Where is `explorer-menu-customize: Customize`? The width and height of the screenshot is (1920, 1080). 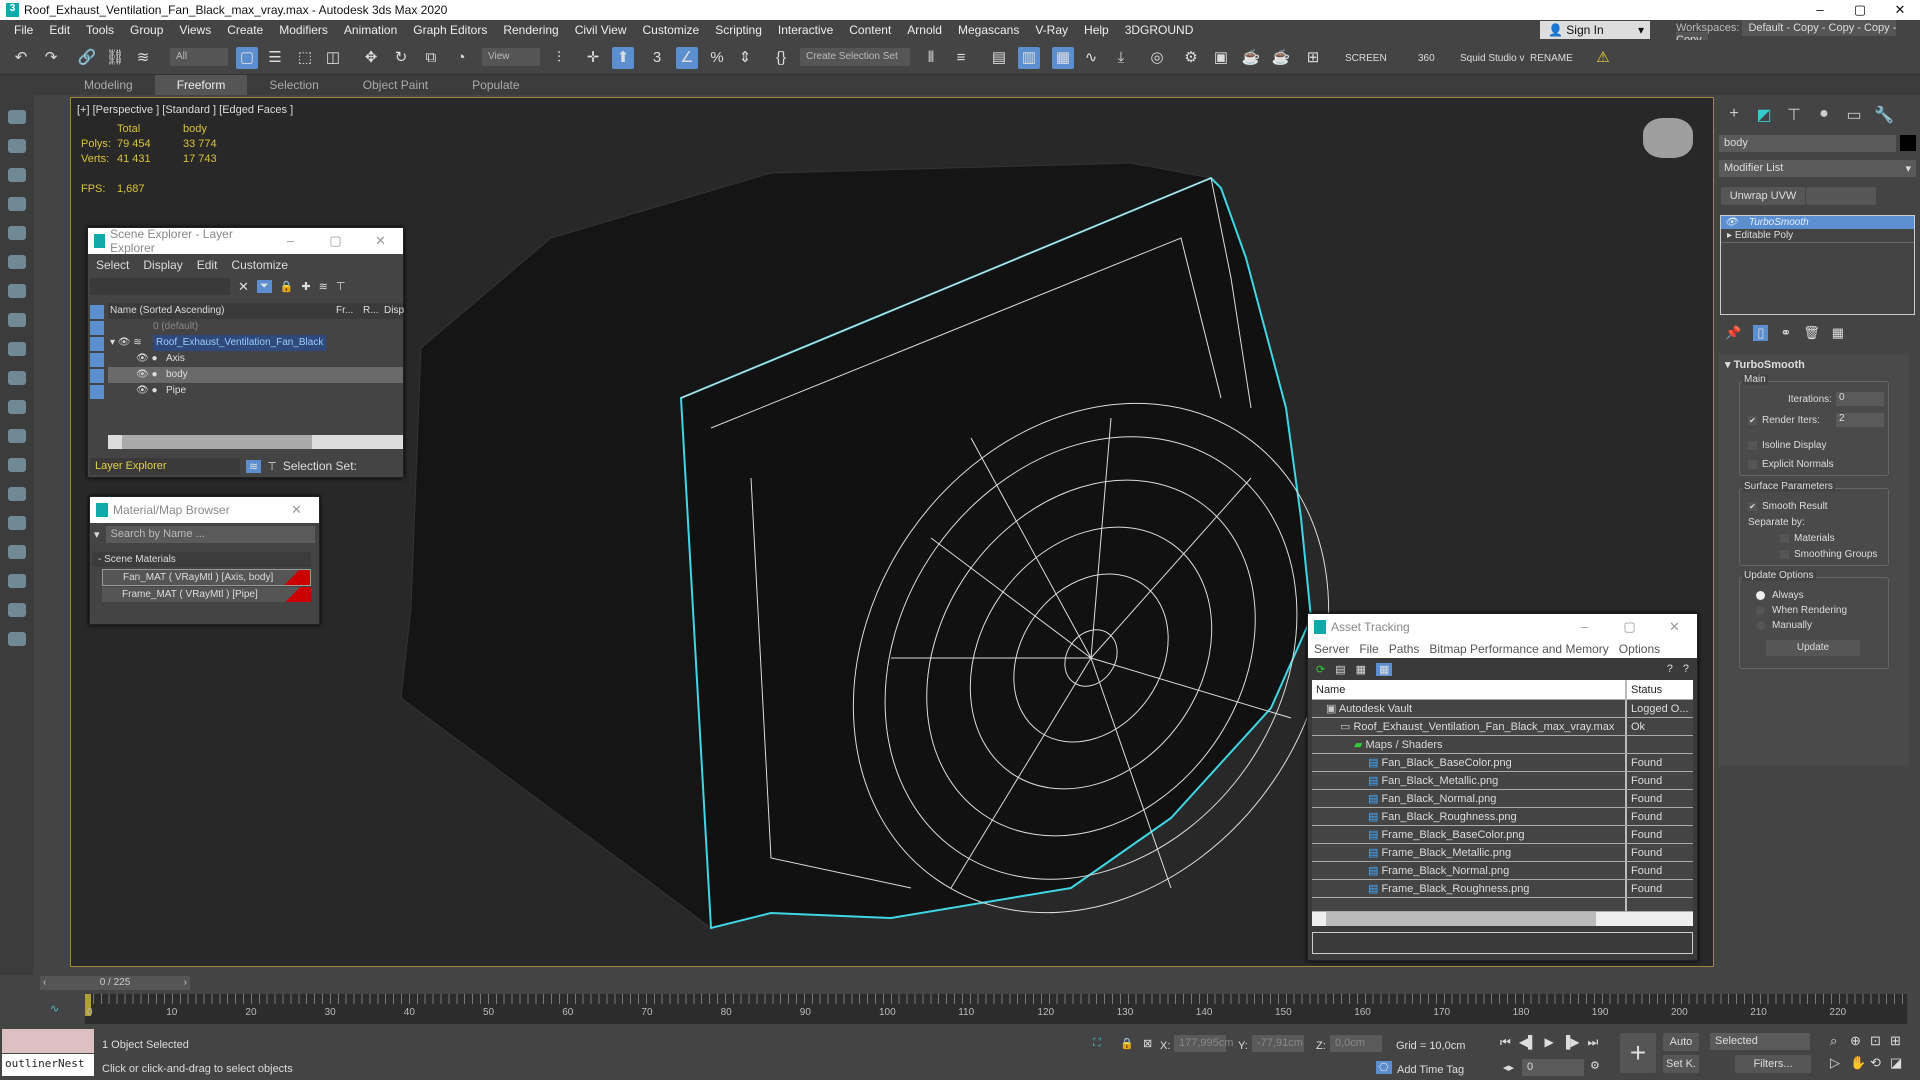 explorer-menu-customize: Customize is located at coordinates (259, 265).